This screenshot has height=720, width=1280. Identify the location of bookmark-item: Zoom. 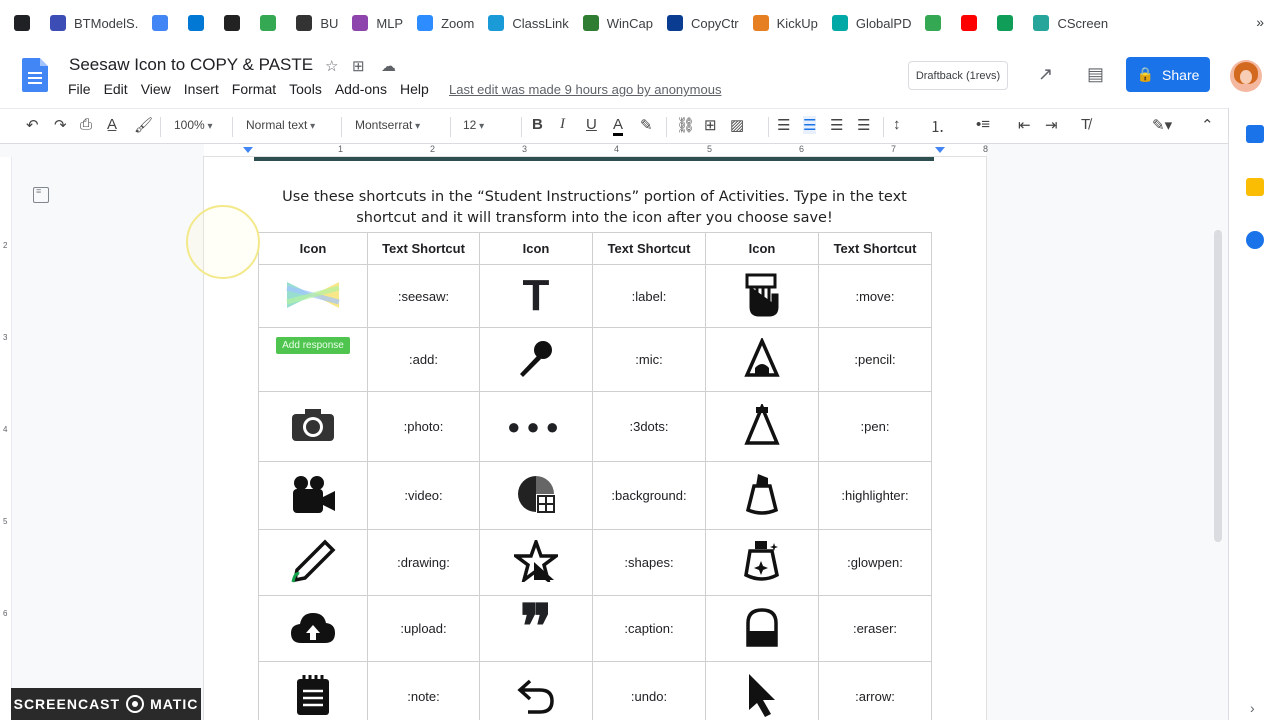
(445, 23).